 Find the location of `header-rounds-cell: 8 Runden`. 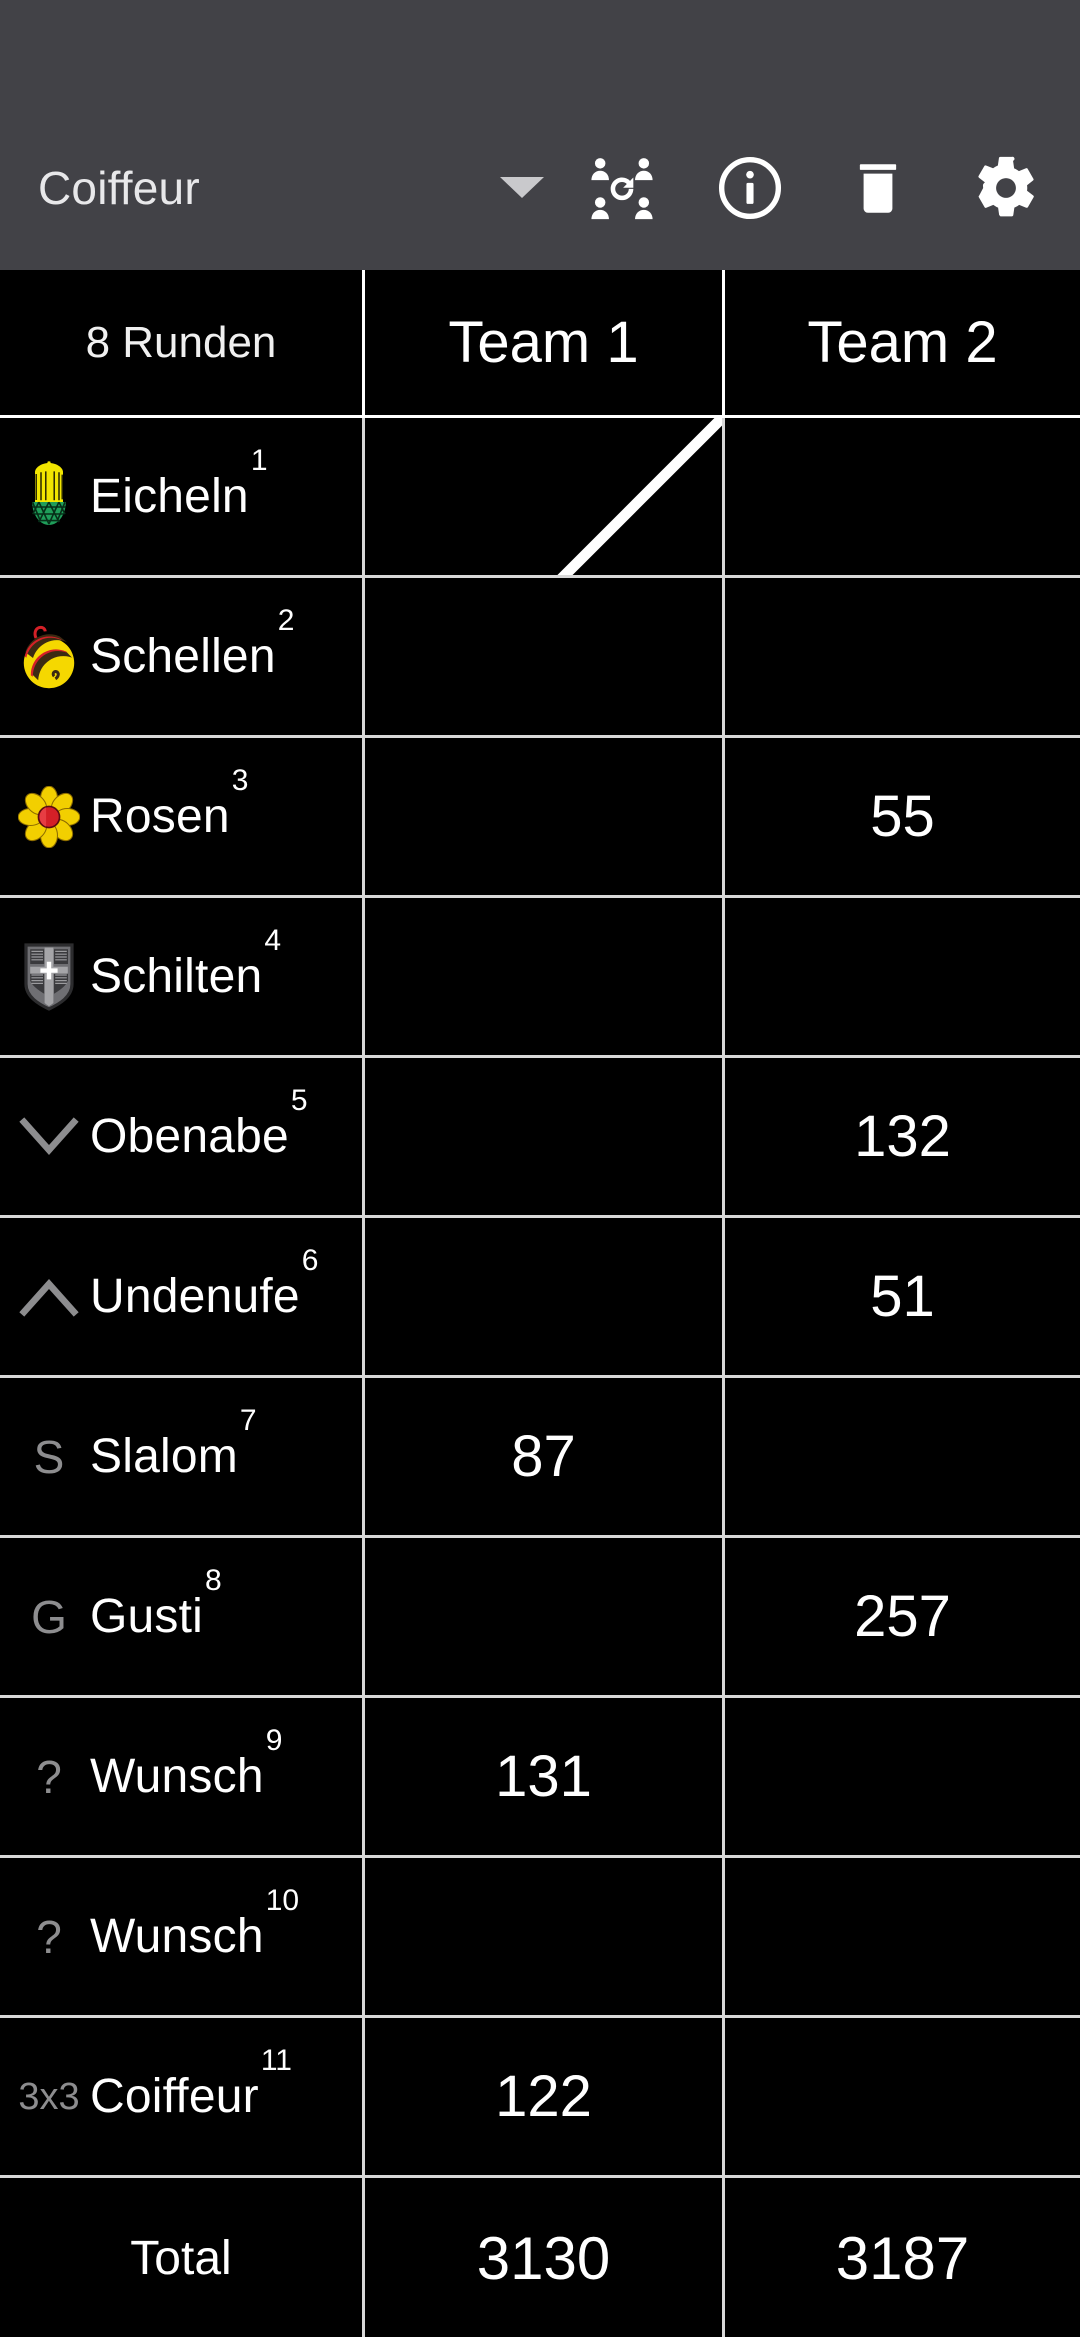

header-rounds-cell: 8 Runden is located at coordinates (181, 344).